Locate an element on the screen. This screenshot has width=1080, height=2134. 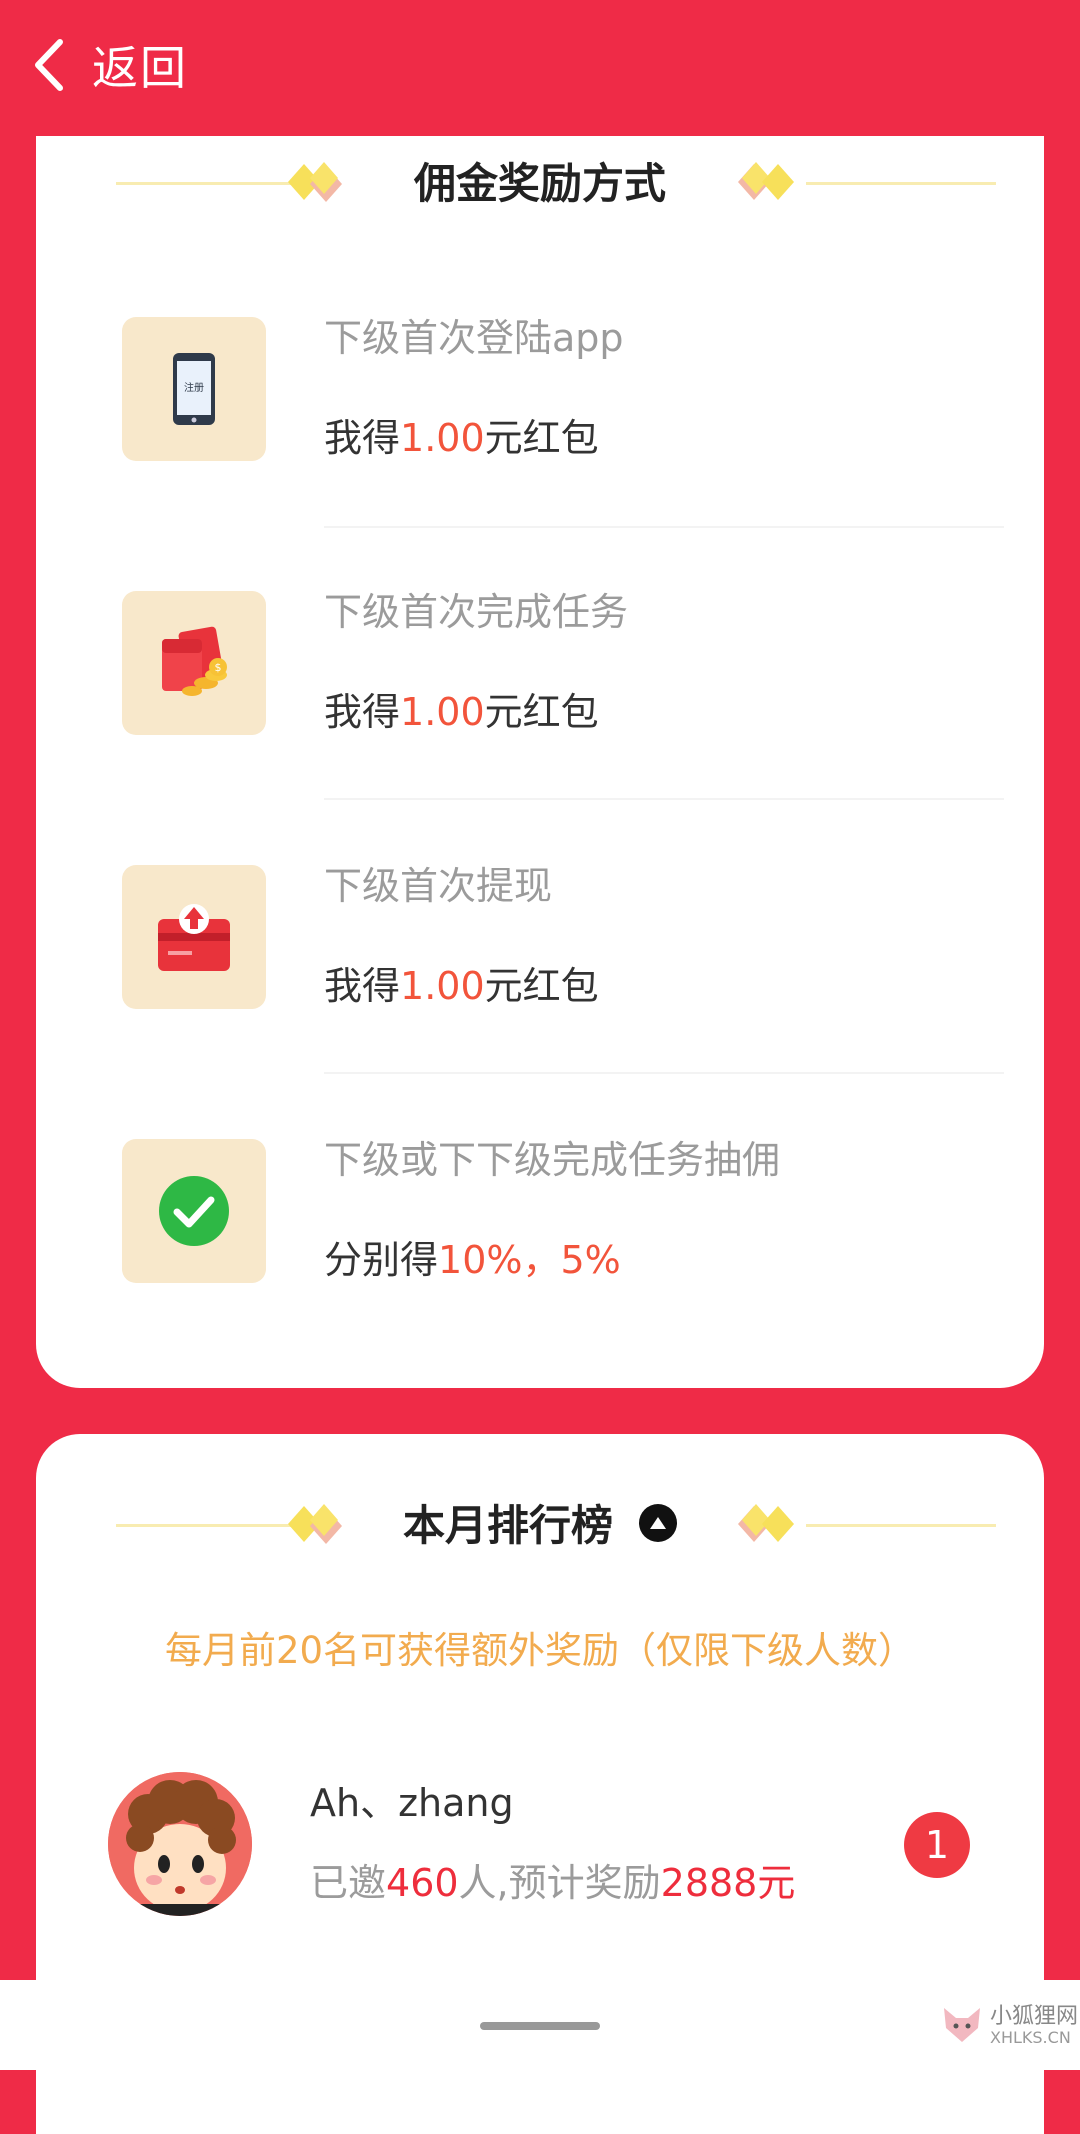
home-indicator is located at coordinates (540, 2026).